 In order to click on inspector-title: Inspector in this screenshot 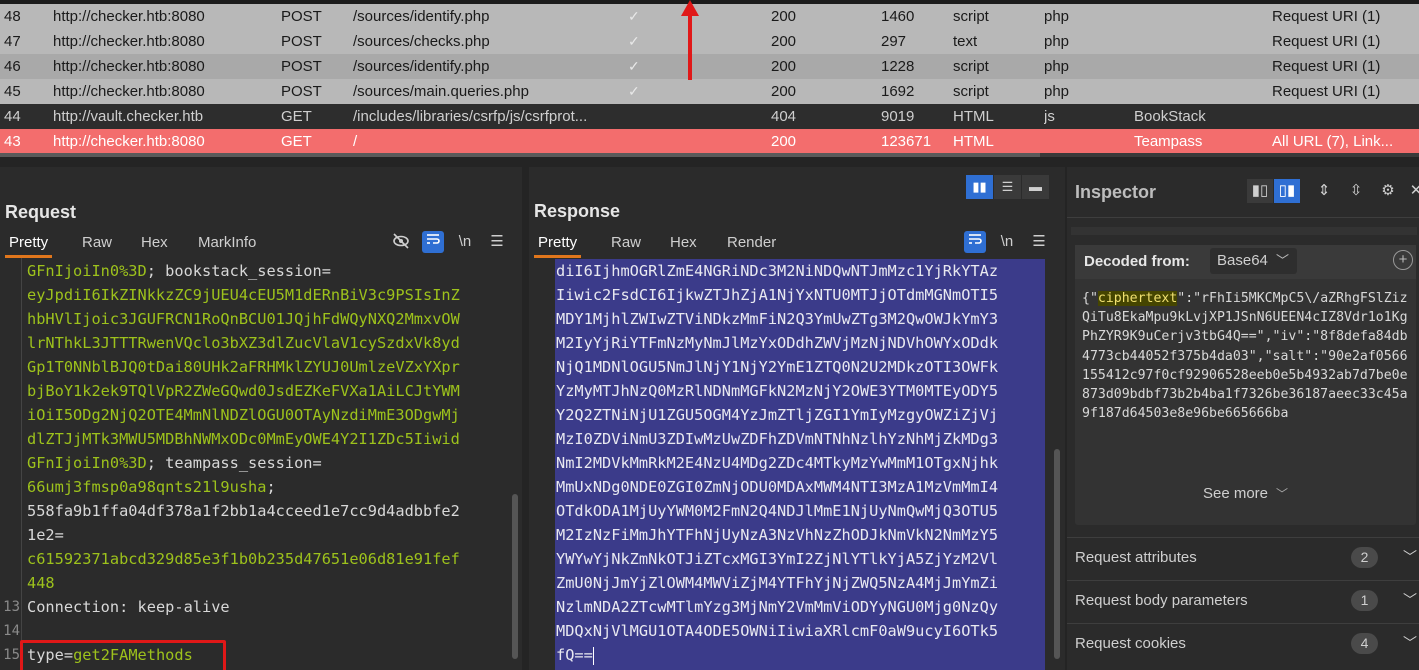, I will do `click(1116, 192)`.